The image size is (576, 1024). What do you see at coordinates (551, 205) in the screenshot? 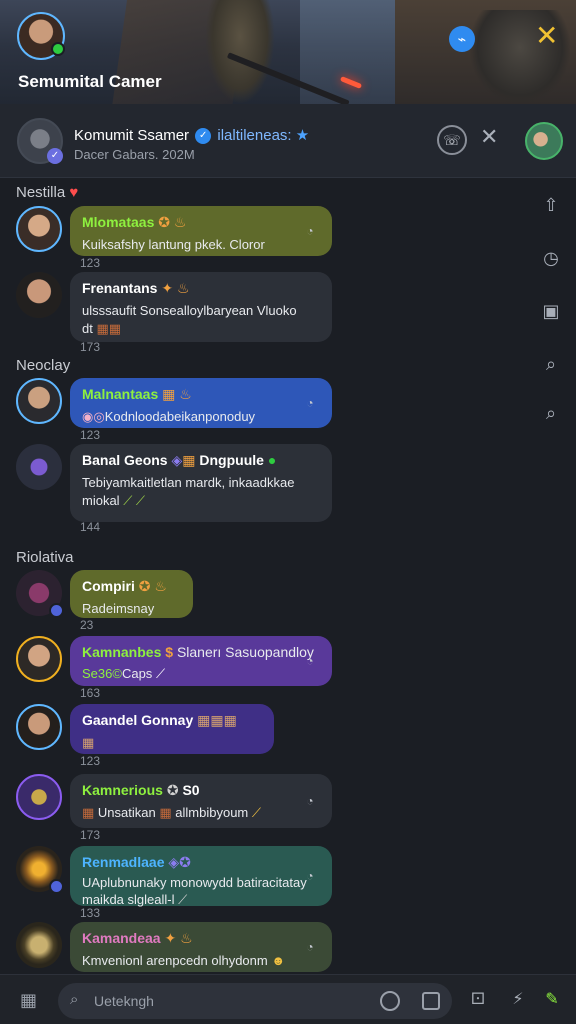
I see `share-icon: ⇧` at bounding box center [551, 205].